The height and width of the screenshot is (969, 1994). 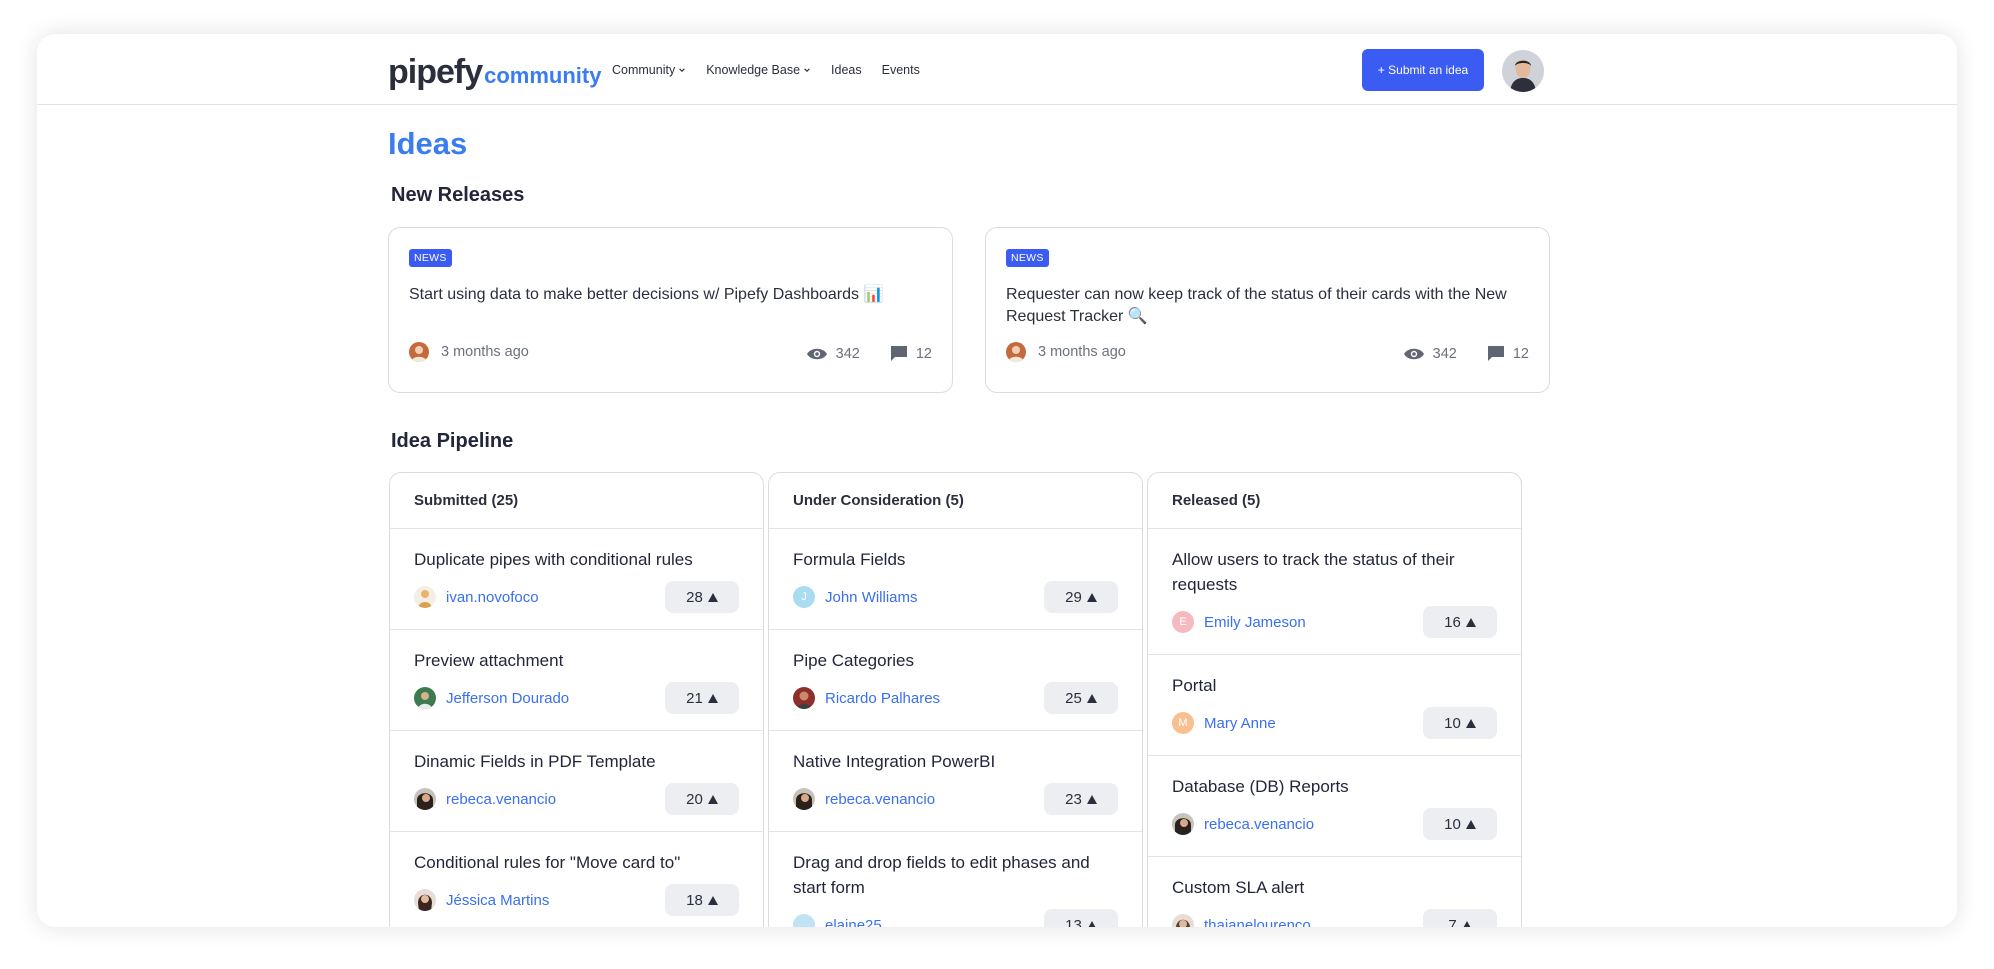 I want to click on author-link: thaianelourenco, so click(x=1257, y=922).